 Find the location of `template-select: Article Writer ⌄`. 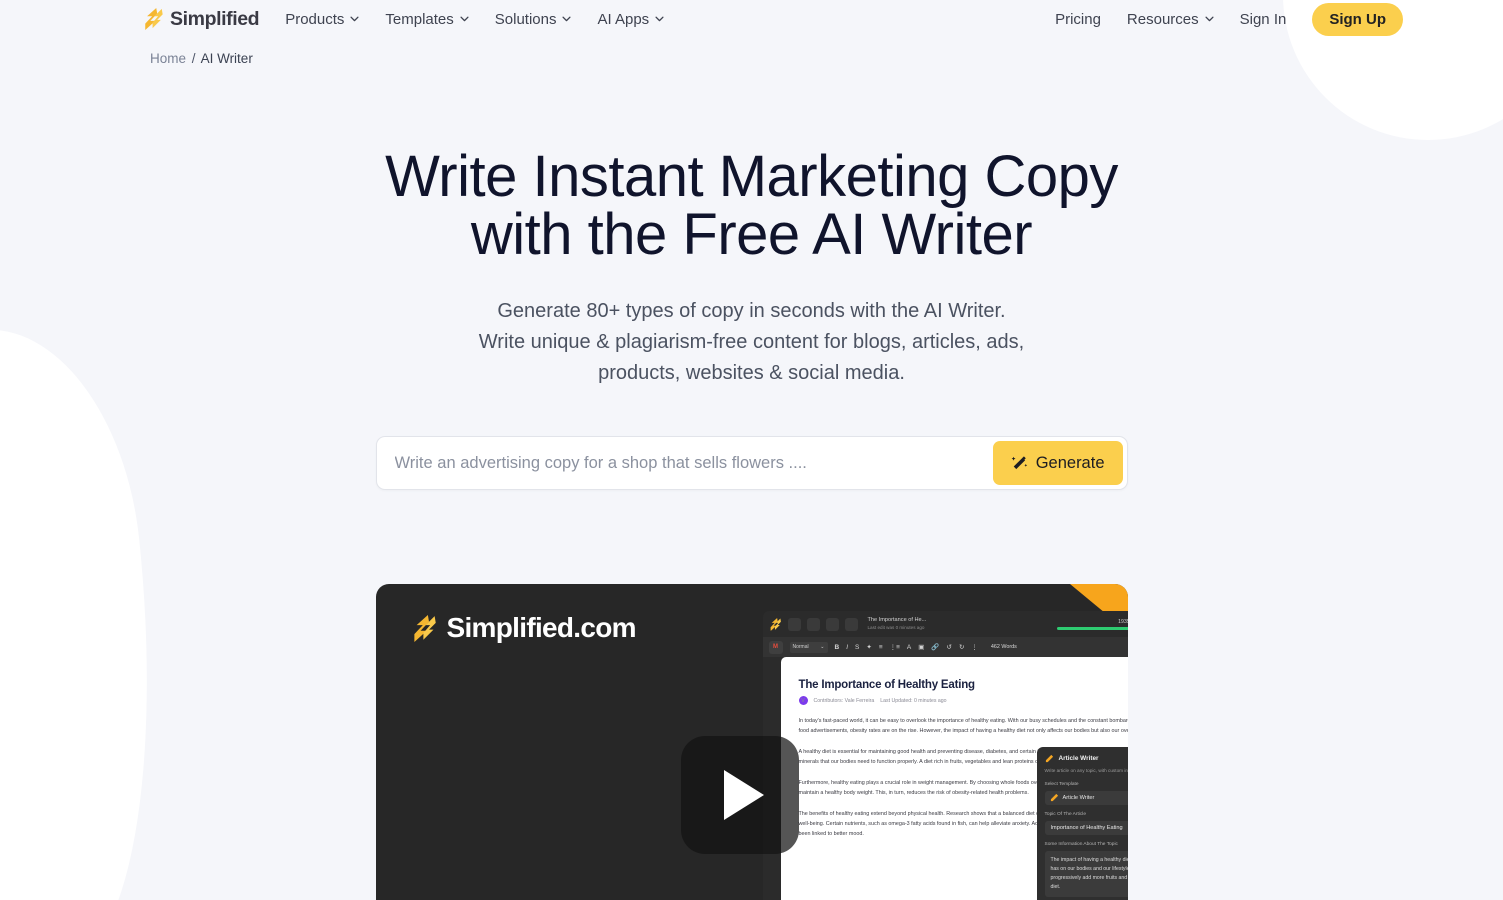

template-select: Article Writer ⌄ is located at coordinates (1086, 797).